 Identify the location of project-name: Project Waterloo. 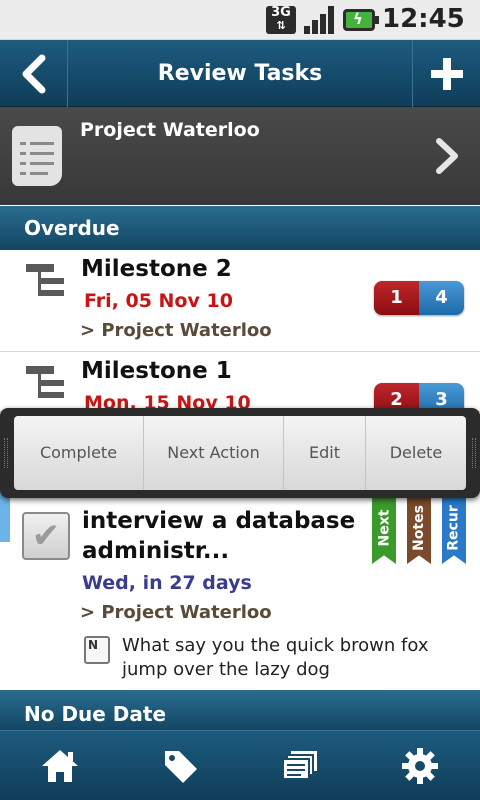
(170, 130).